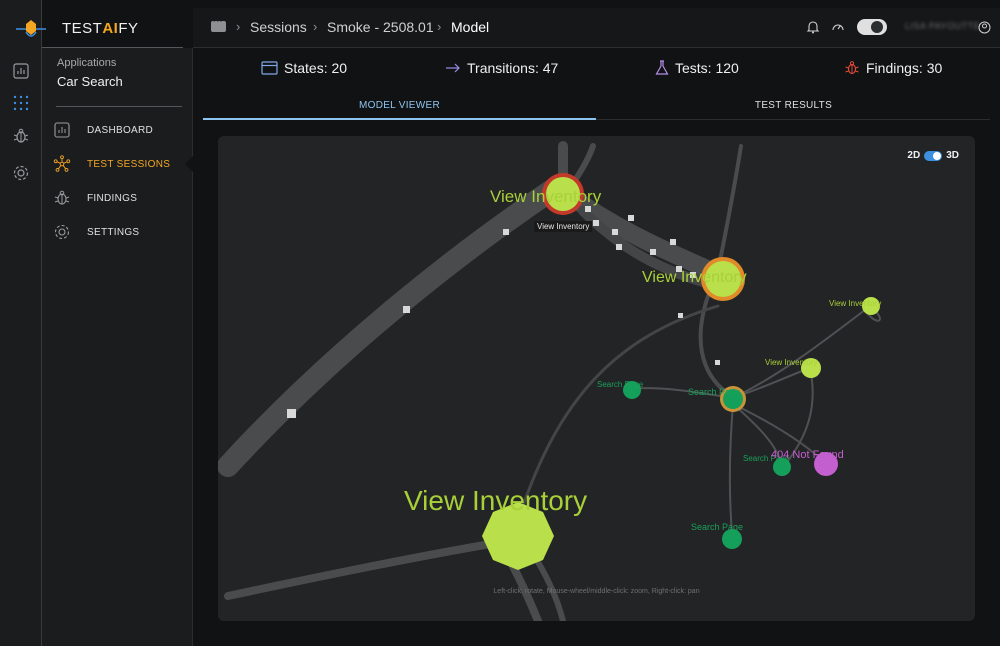 The width and height of the screenshot is (1000, 646). Describe the element at coordinates (218, 24) in the screenshot. I see `more-icon` at that location.